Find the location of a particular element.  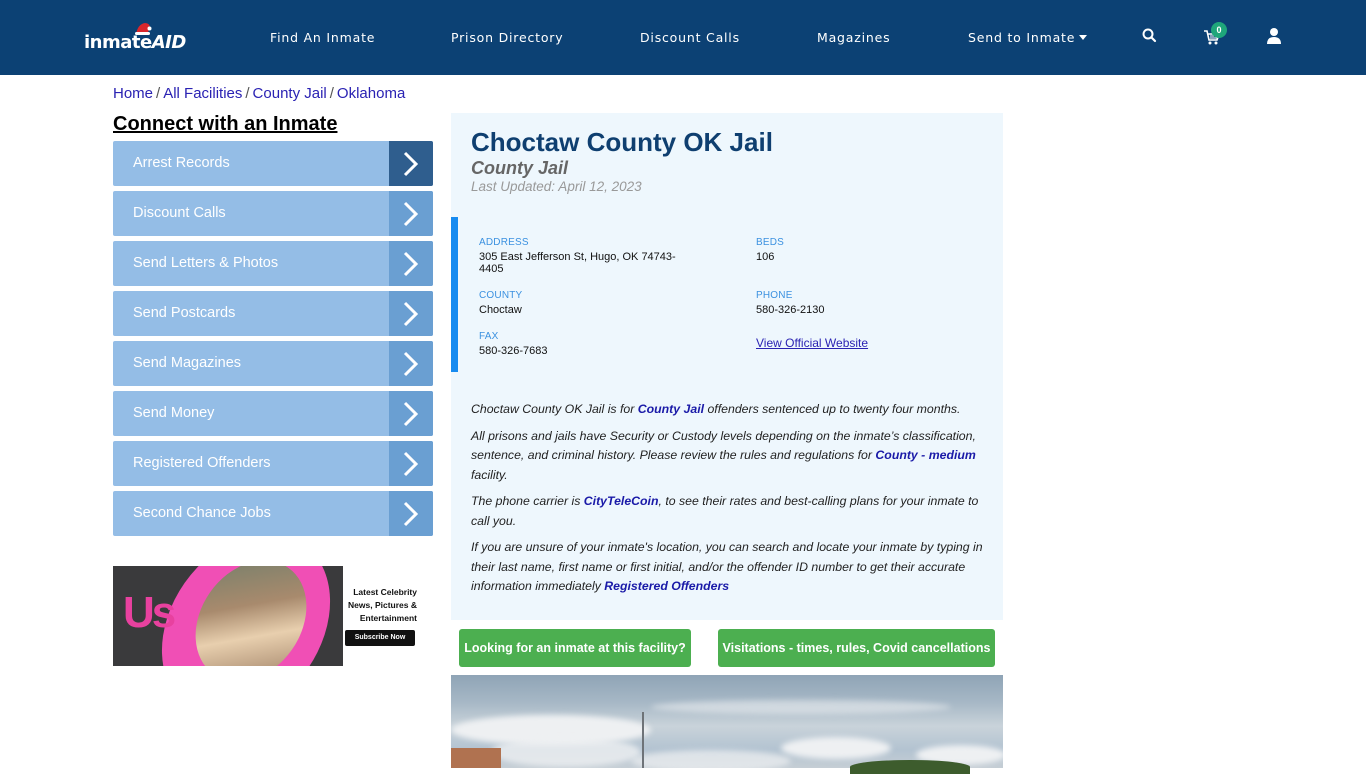

sidebar-item-label: Arrest Records is located at coordinates (181, 163).